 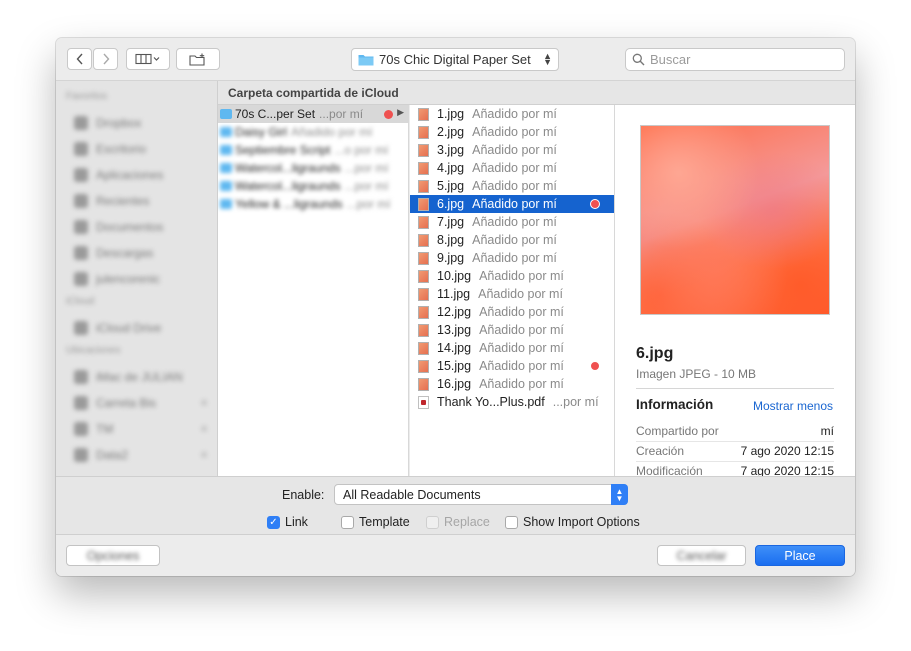 I want to click on view-mode-button, so click(x=148, y=59).